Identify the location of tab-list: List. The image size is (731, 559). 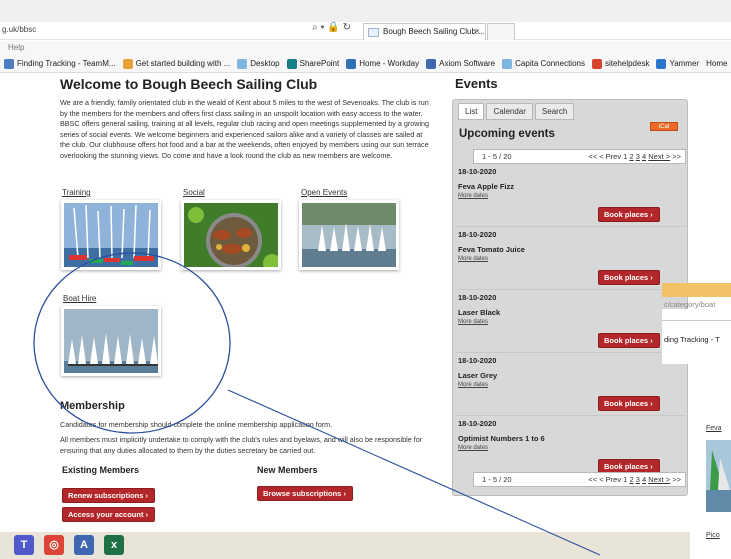
(471, 111).